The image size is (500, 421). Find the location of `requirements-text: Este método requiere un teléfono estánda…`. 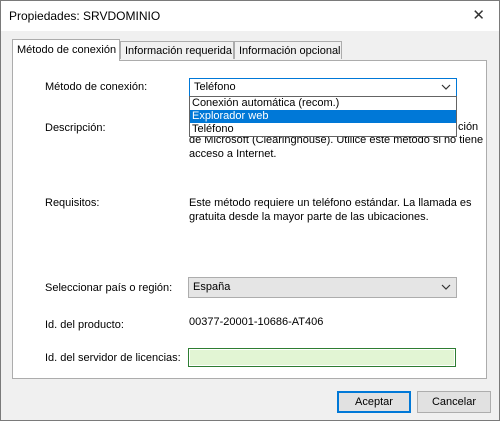

requirements-text: Este método requiere un teléfono estánda… is located at coordinates (330, 210).